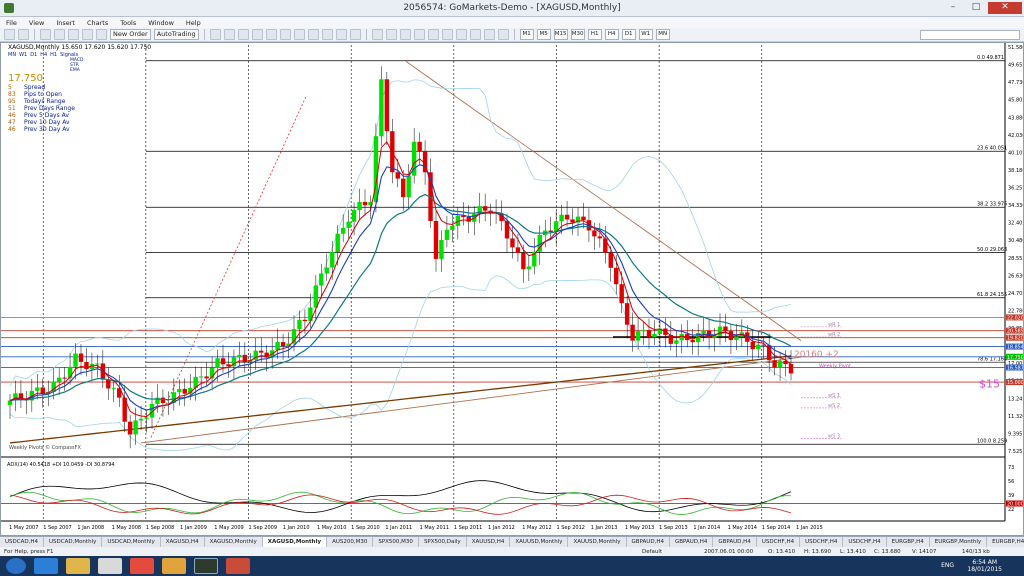 Image resolution: width=1024 pixels, height=576 pixels. I want to click on vertical-line-icon, so click(405, 34).